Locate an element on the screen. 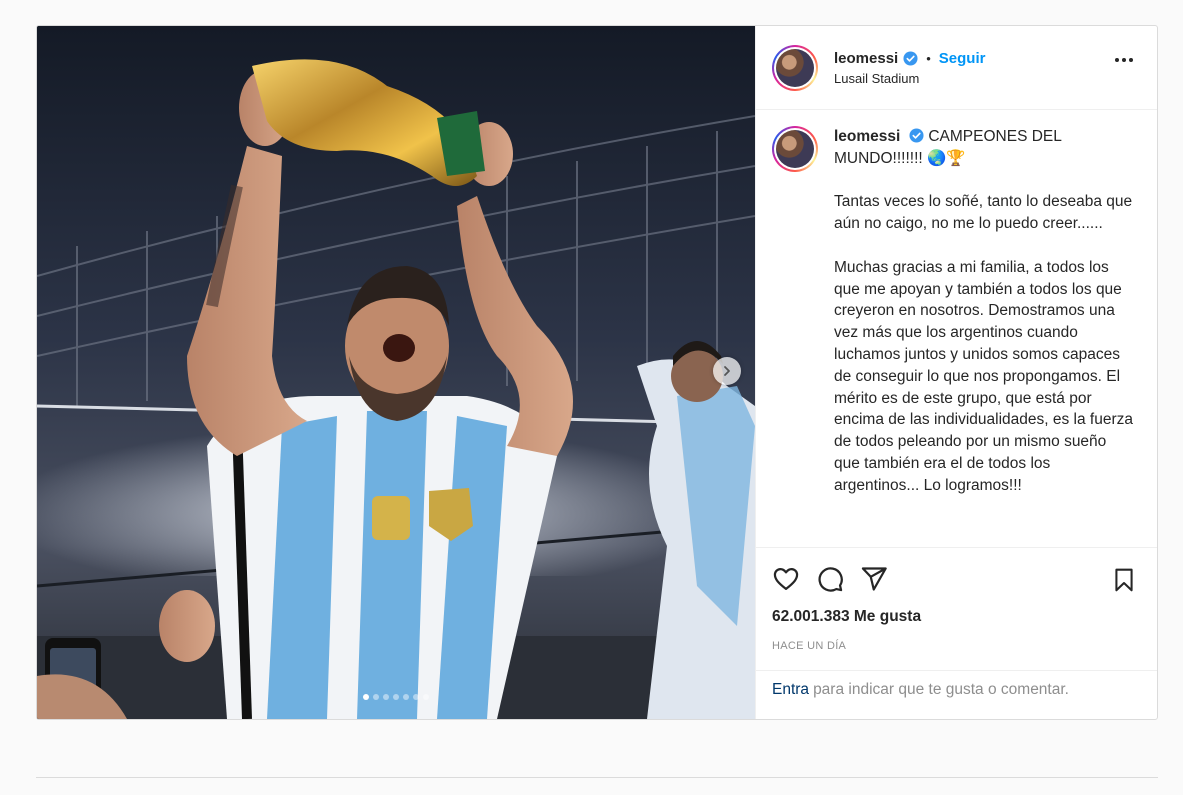 This screenshot has width=1183, height=795. location-link: Lusail Stadium is located at coordinates (909, 78).